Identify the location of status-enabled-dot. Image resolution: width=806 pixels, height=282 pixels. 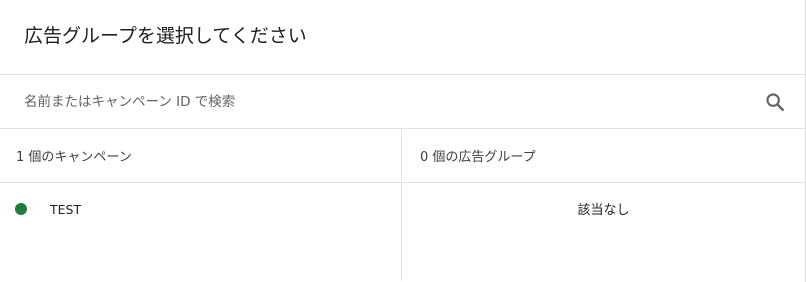
(21, 209).